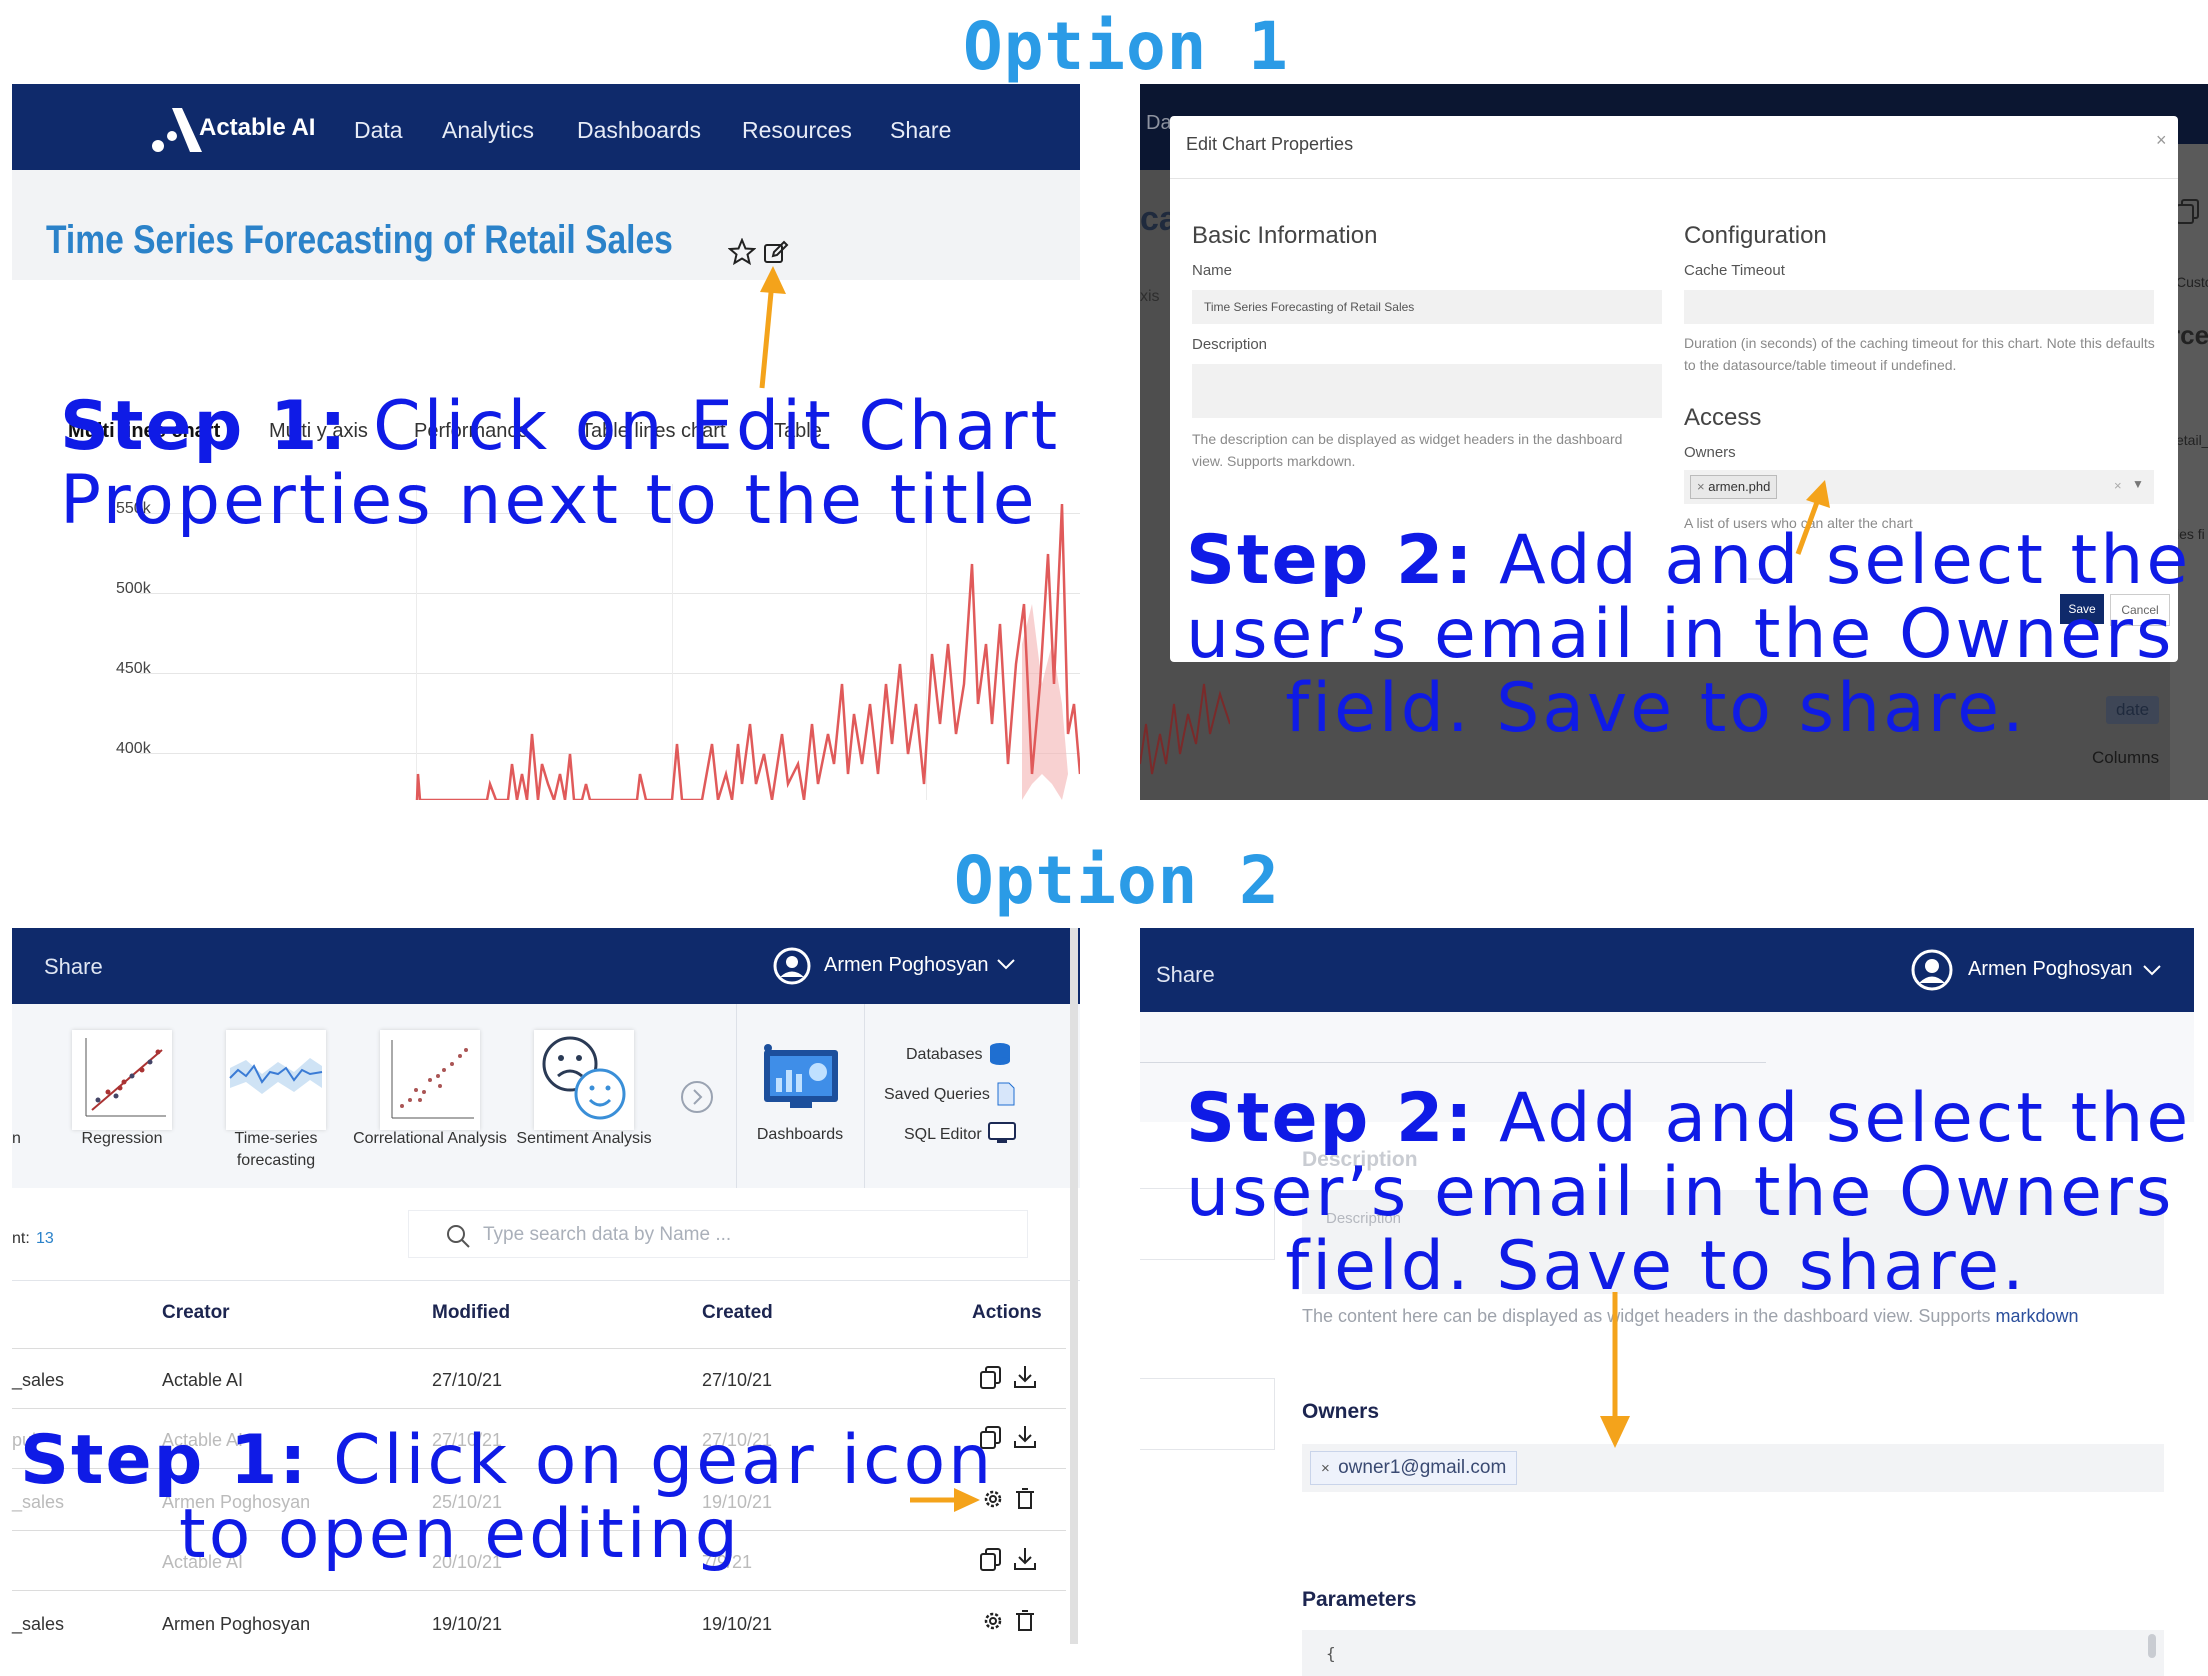 Image resolution: width=2208 pixels, height=1676 pixels. Describe the element at coordinates (1207, 1414) in the screenshot. I see `side-field` at that location.